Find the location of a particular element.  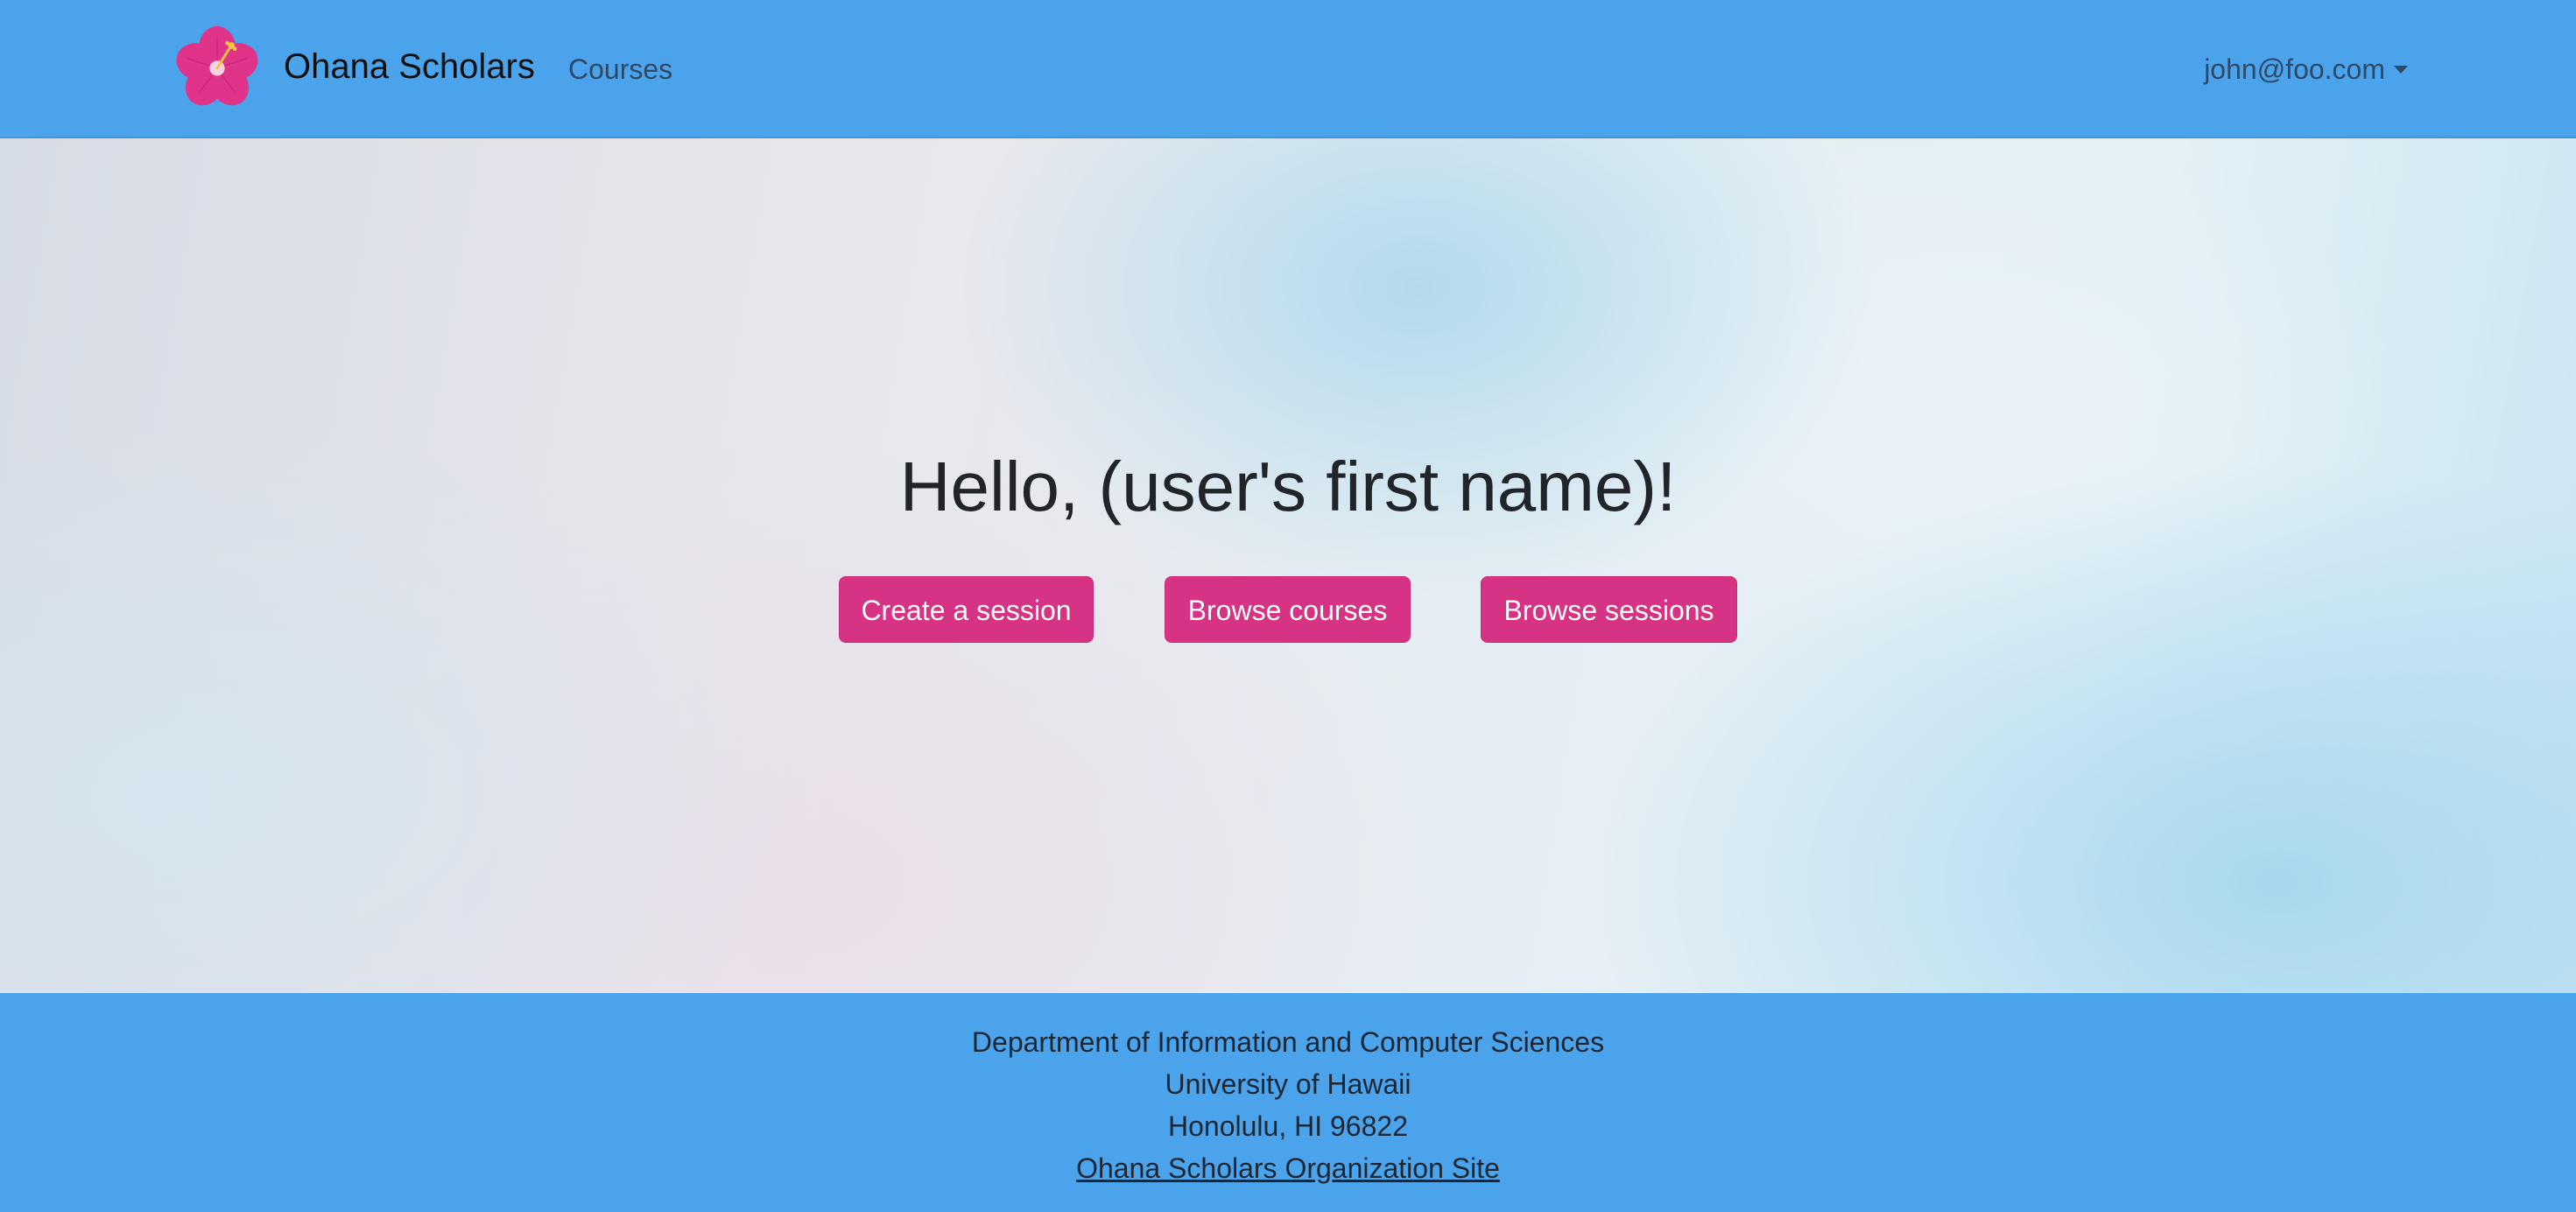

caret-down-icon is located at coordinates (2401, 69).